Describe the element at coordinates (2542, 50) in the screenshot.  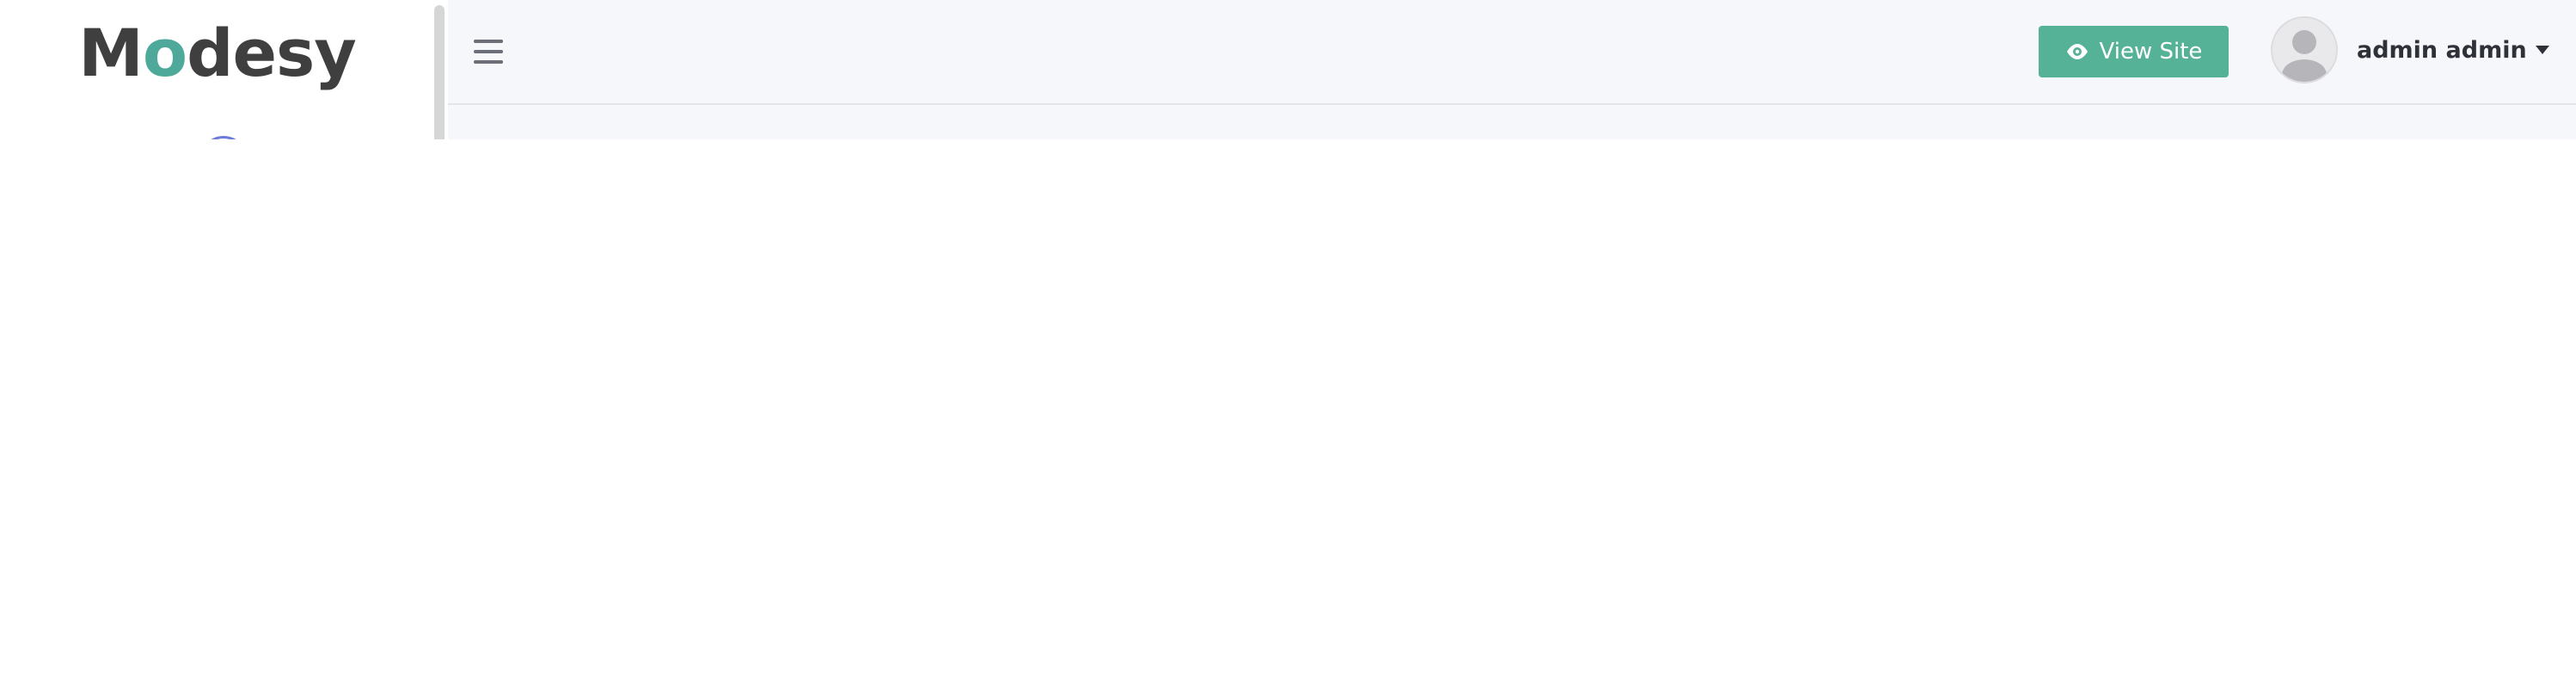
I see `caret-down-icon` at that location.